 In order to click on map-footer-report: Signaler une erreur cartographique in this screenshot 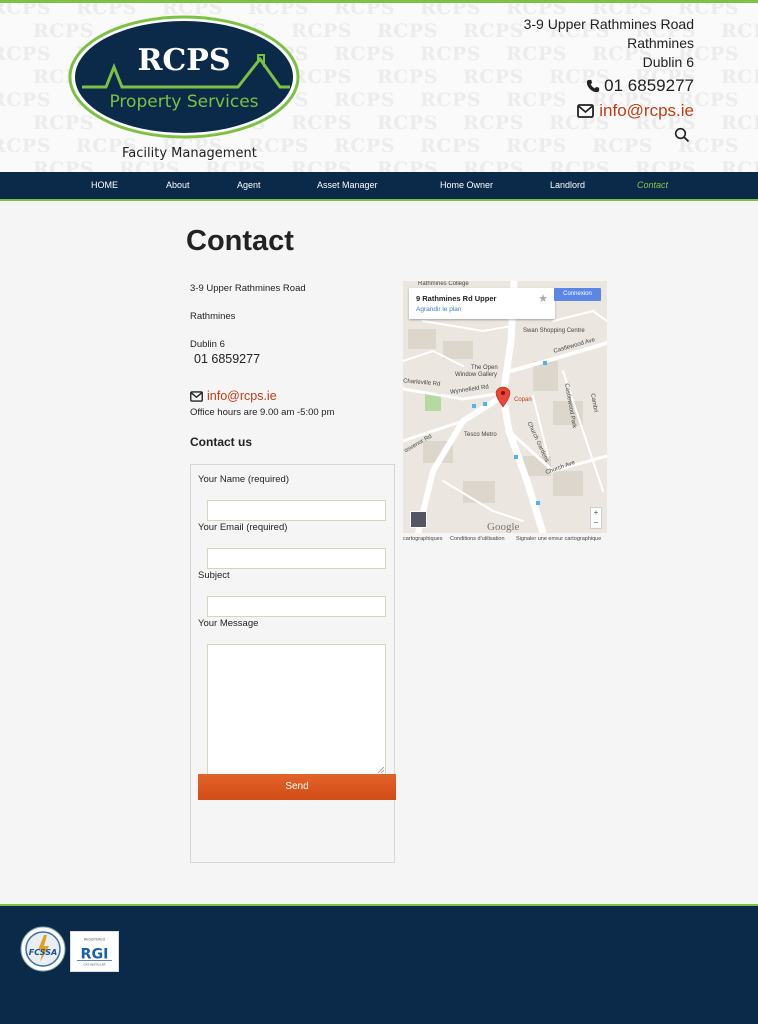, I will do `click(558, 539)`.